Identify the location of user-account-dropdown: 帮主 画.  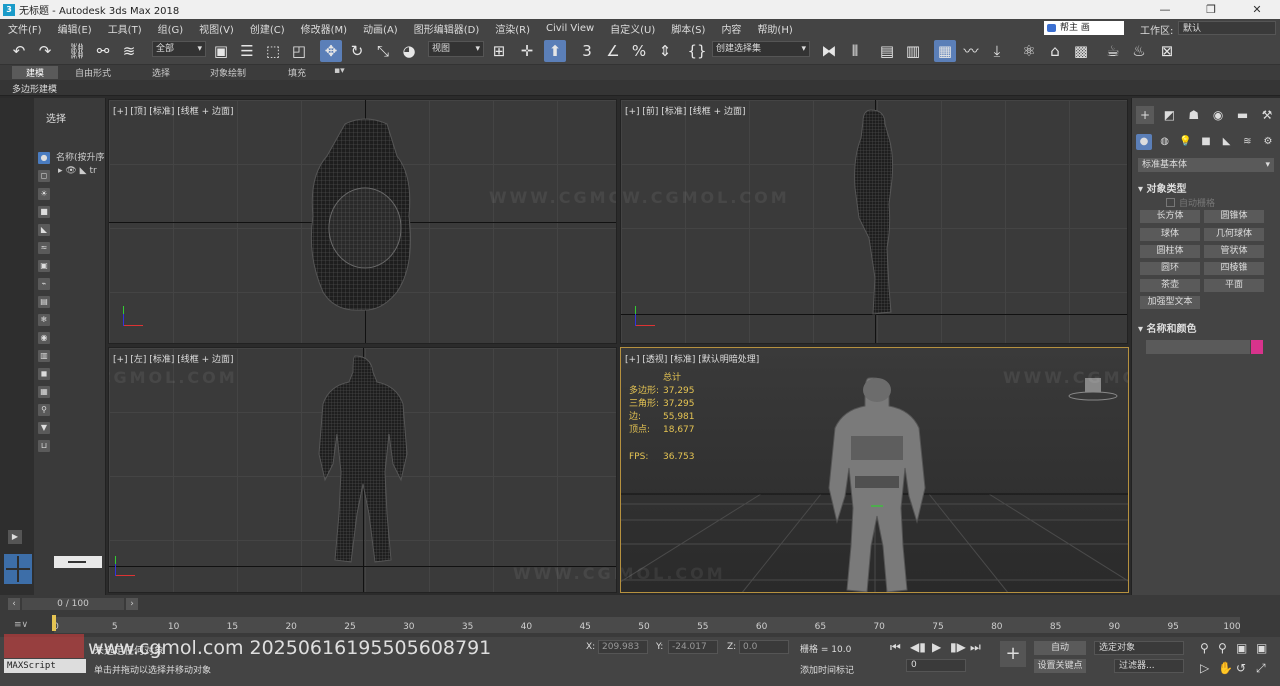
(1084, 28).